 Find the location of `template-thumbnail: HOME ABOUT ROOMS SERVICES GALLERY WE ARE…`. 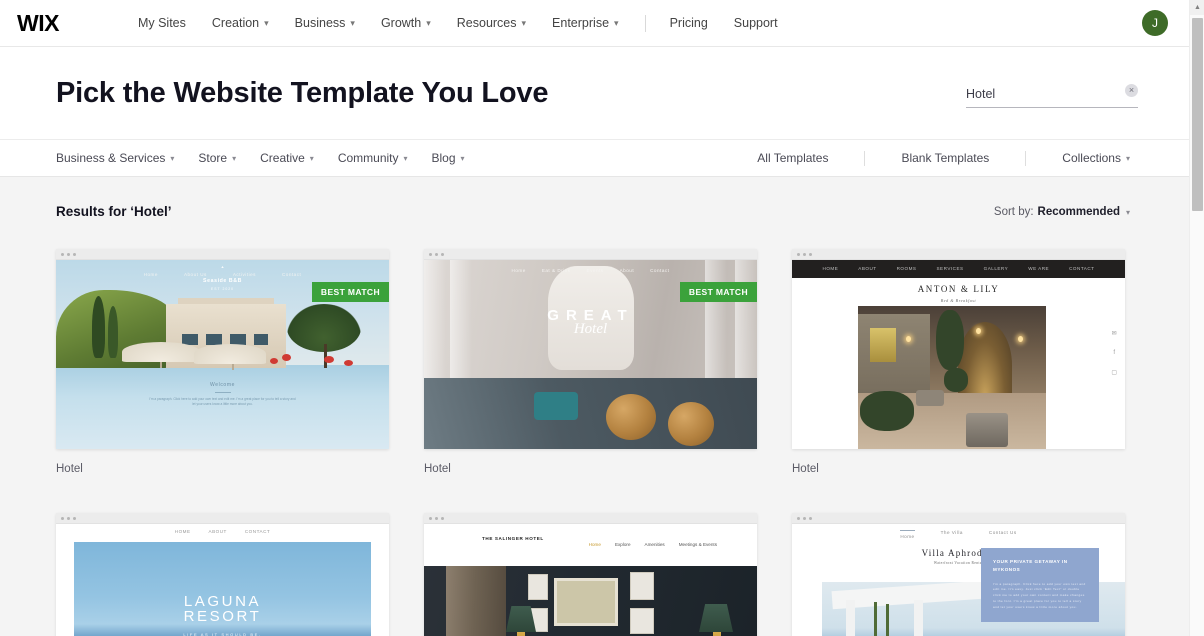

template-thumbnail: HOME ABOUT ROOMS SERVICES GALLERY WE ARE… is located at coordinates (958, 349).